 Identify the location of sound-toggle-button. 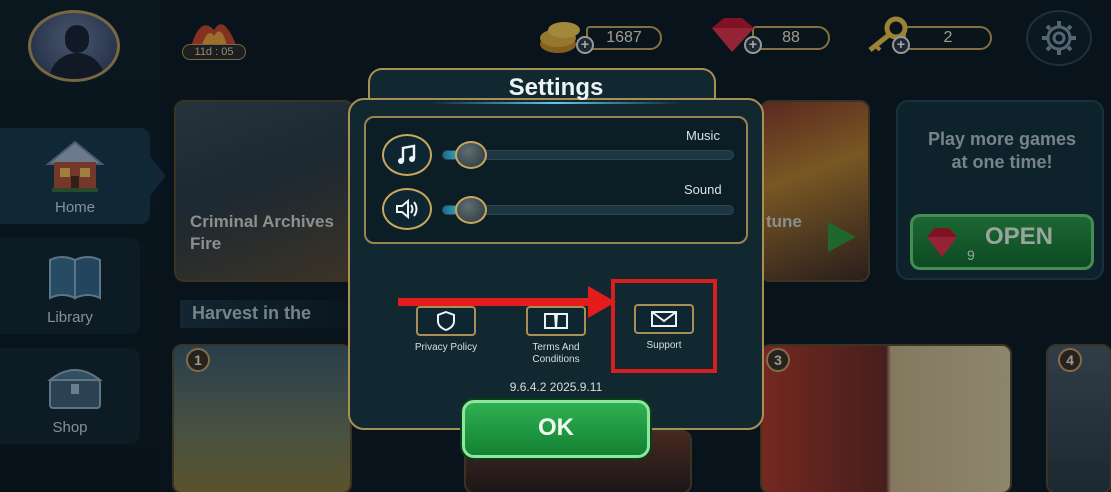
(407, 209).